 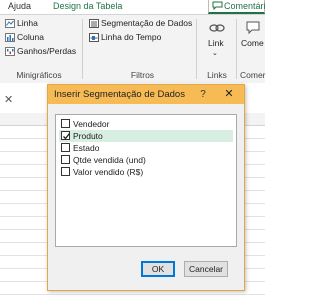 I want to click on sparkline-line-label: Linha, so click(x=27, y=23).